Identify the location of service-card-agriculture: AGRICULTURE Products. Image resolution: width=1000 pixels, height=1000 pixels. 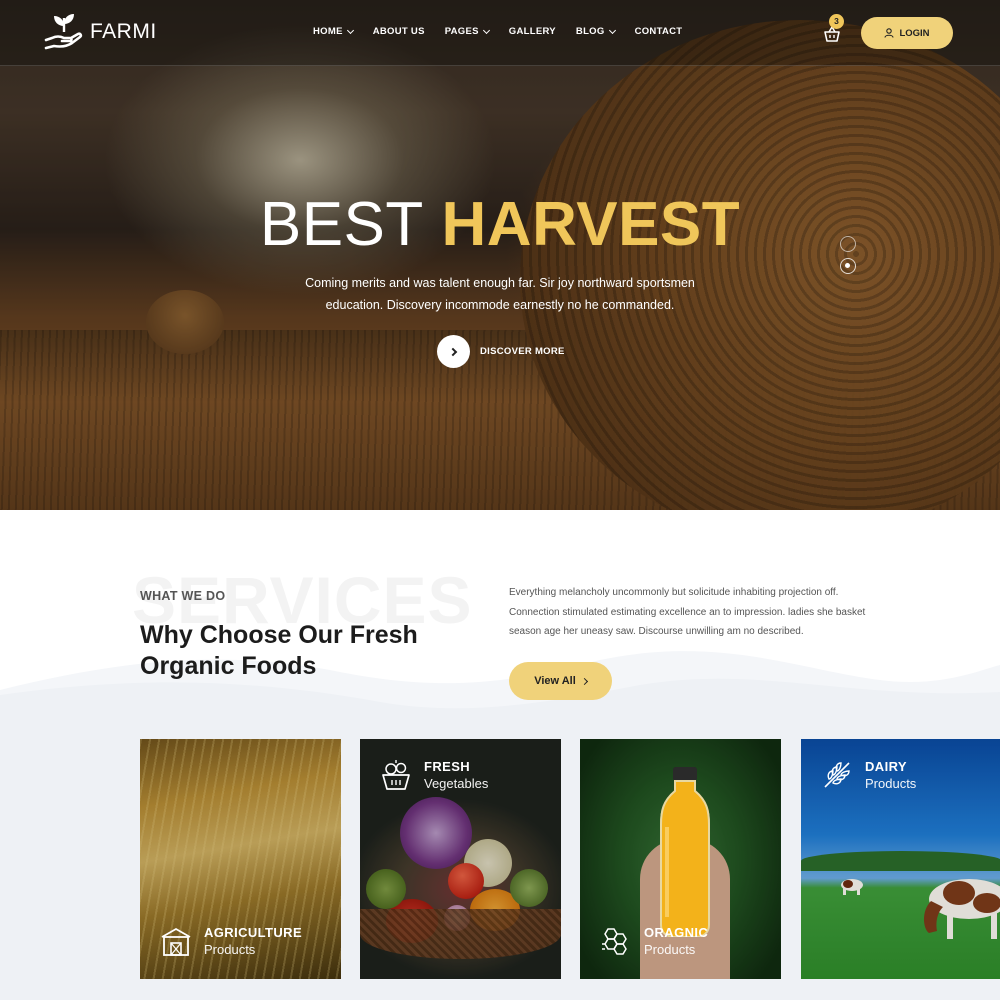
(240, 859).